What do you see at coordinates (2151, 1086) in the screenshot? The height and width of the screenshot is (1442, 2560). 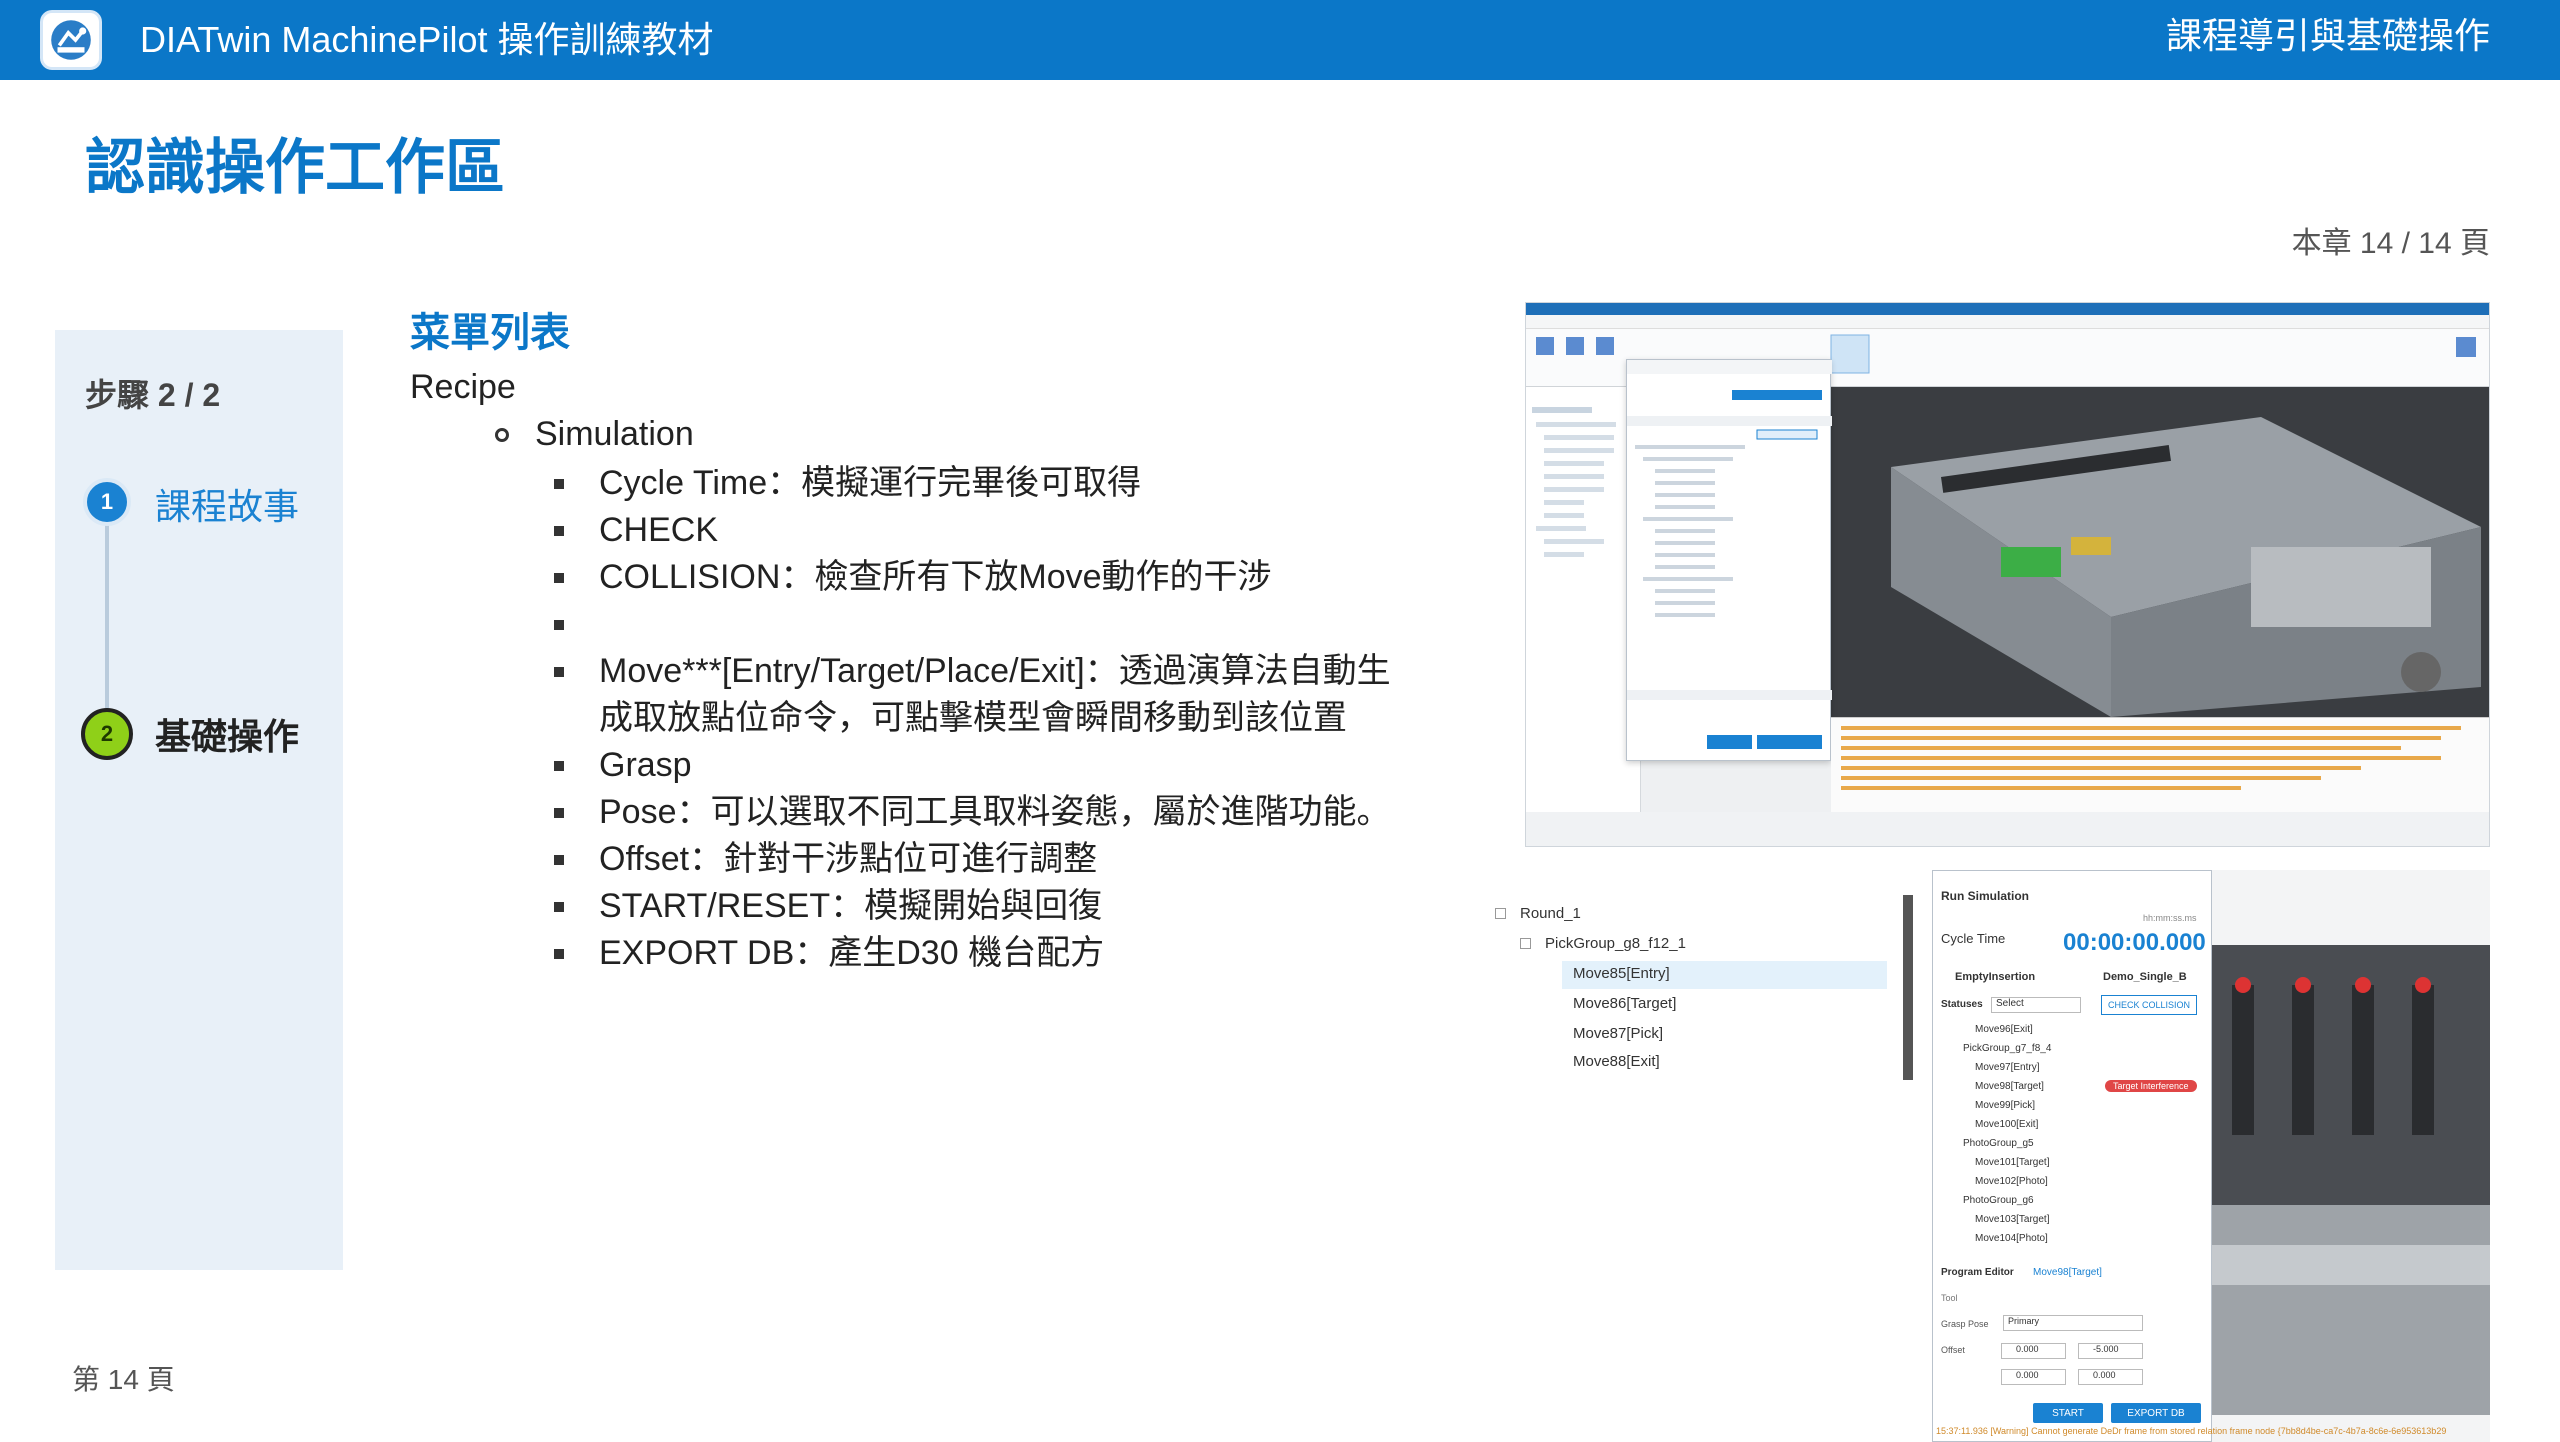 I see `interference-badge: Target Interference` at bounding box center [2151, 1086].